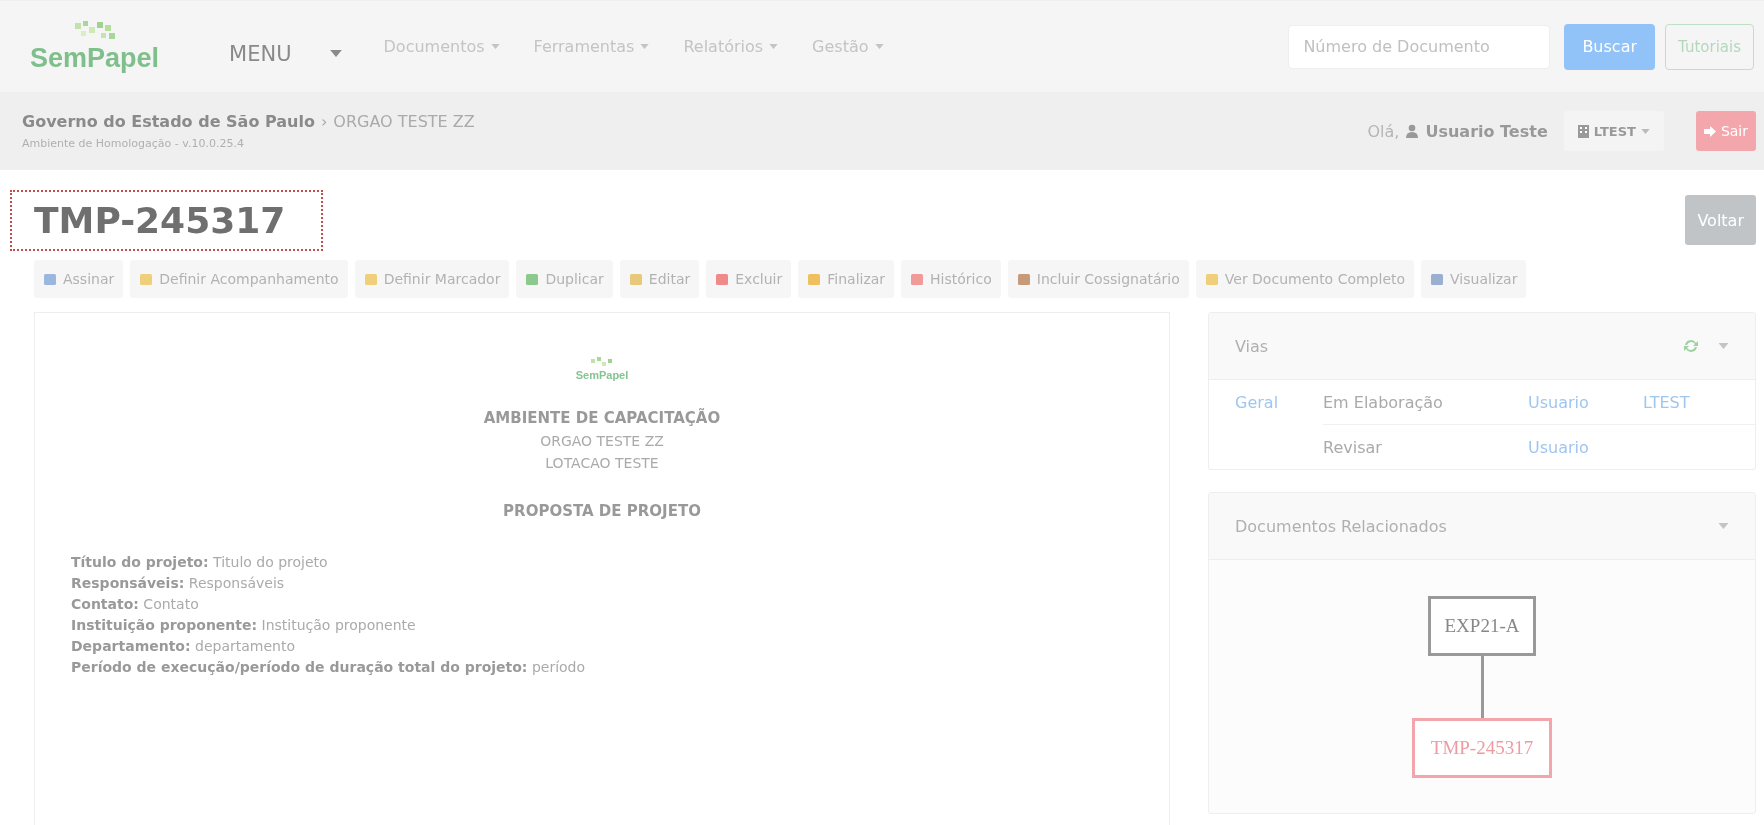 Image resolution: width=1764 pixels, height=825 pixels. Describe the element at coordinates (167, 220) in the screenshot. I see `document-title: TMP-245317` at that location.